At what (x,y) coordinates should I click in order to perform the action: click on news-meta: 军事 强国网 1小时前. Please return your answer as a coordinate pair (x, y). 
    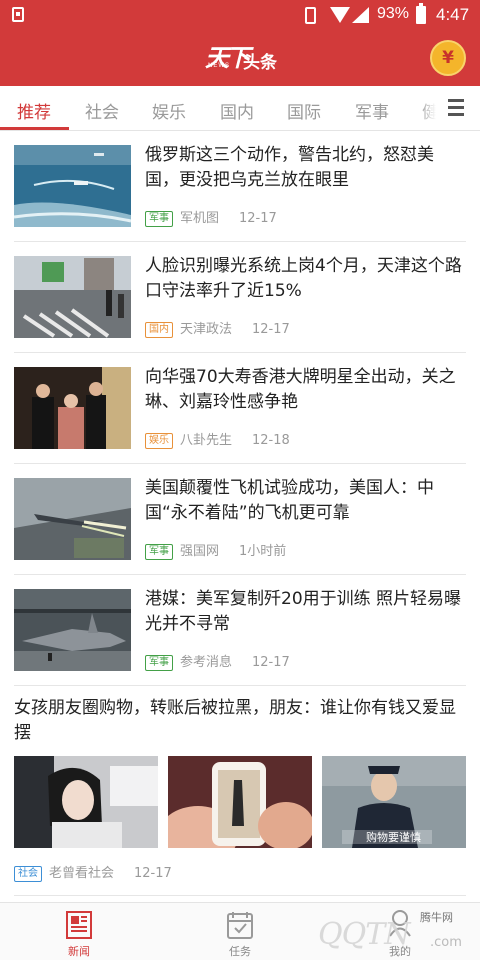
    Looking at the image, I should click on (216, 550).